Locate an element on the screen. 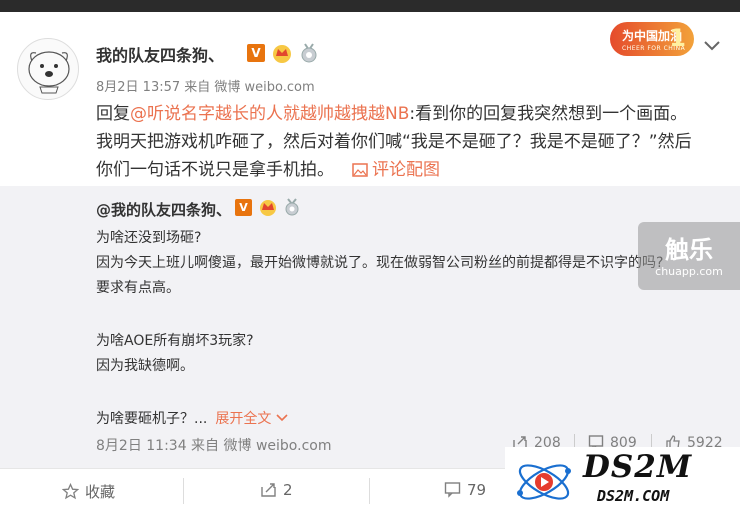 This screenshot has width=740, height=515. comment-pic-label: 评论配图 is located at coordinates (406, 170).